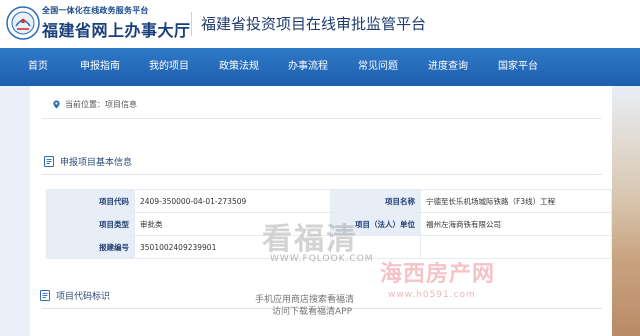 The width and height of the screenshot is (640, 336). What do you see at coordinates (100, 67) in the screenshot?
I see `nav-guide: 申报指南` at bounding box center [100, 67].